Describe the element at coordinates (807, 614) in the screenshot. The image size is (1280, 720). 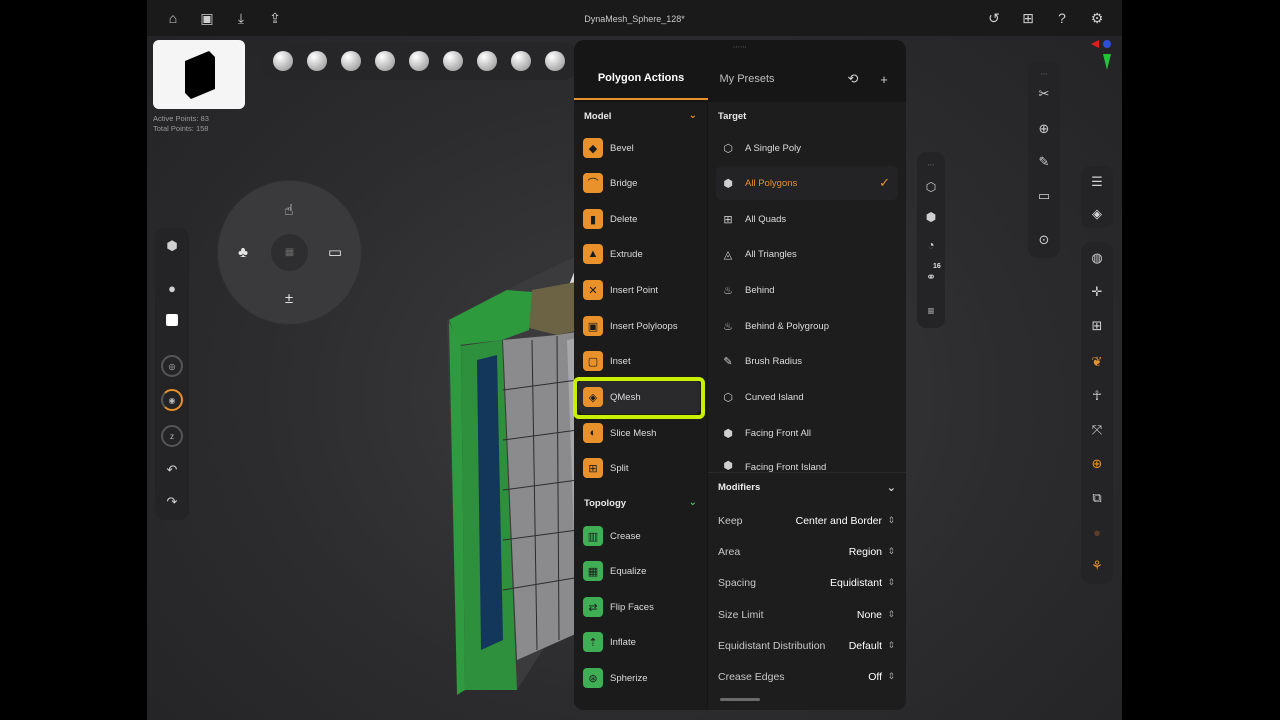
I see `modifier-size-limit: Size Limit None ⇕` at that location.